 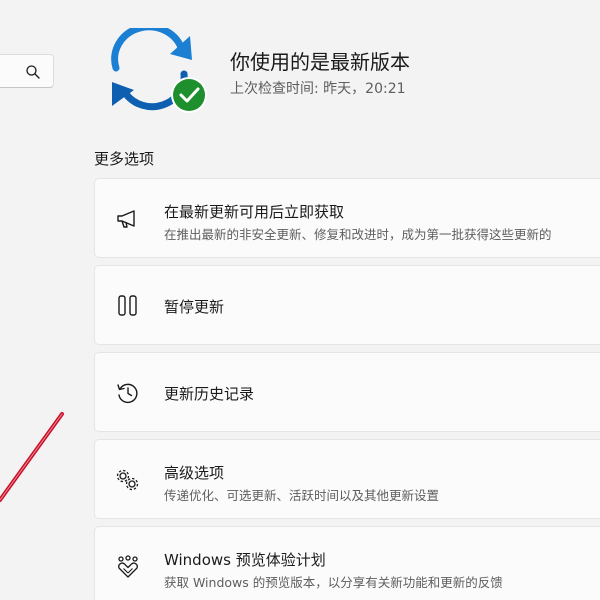 What do you see at coordinates (127, 393) in the screenshot?
I see `history-icon` at bounding box center [127, 393].